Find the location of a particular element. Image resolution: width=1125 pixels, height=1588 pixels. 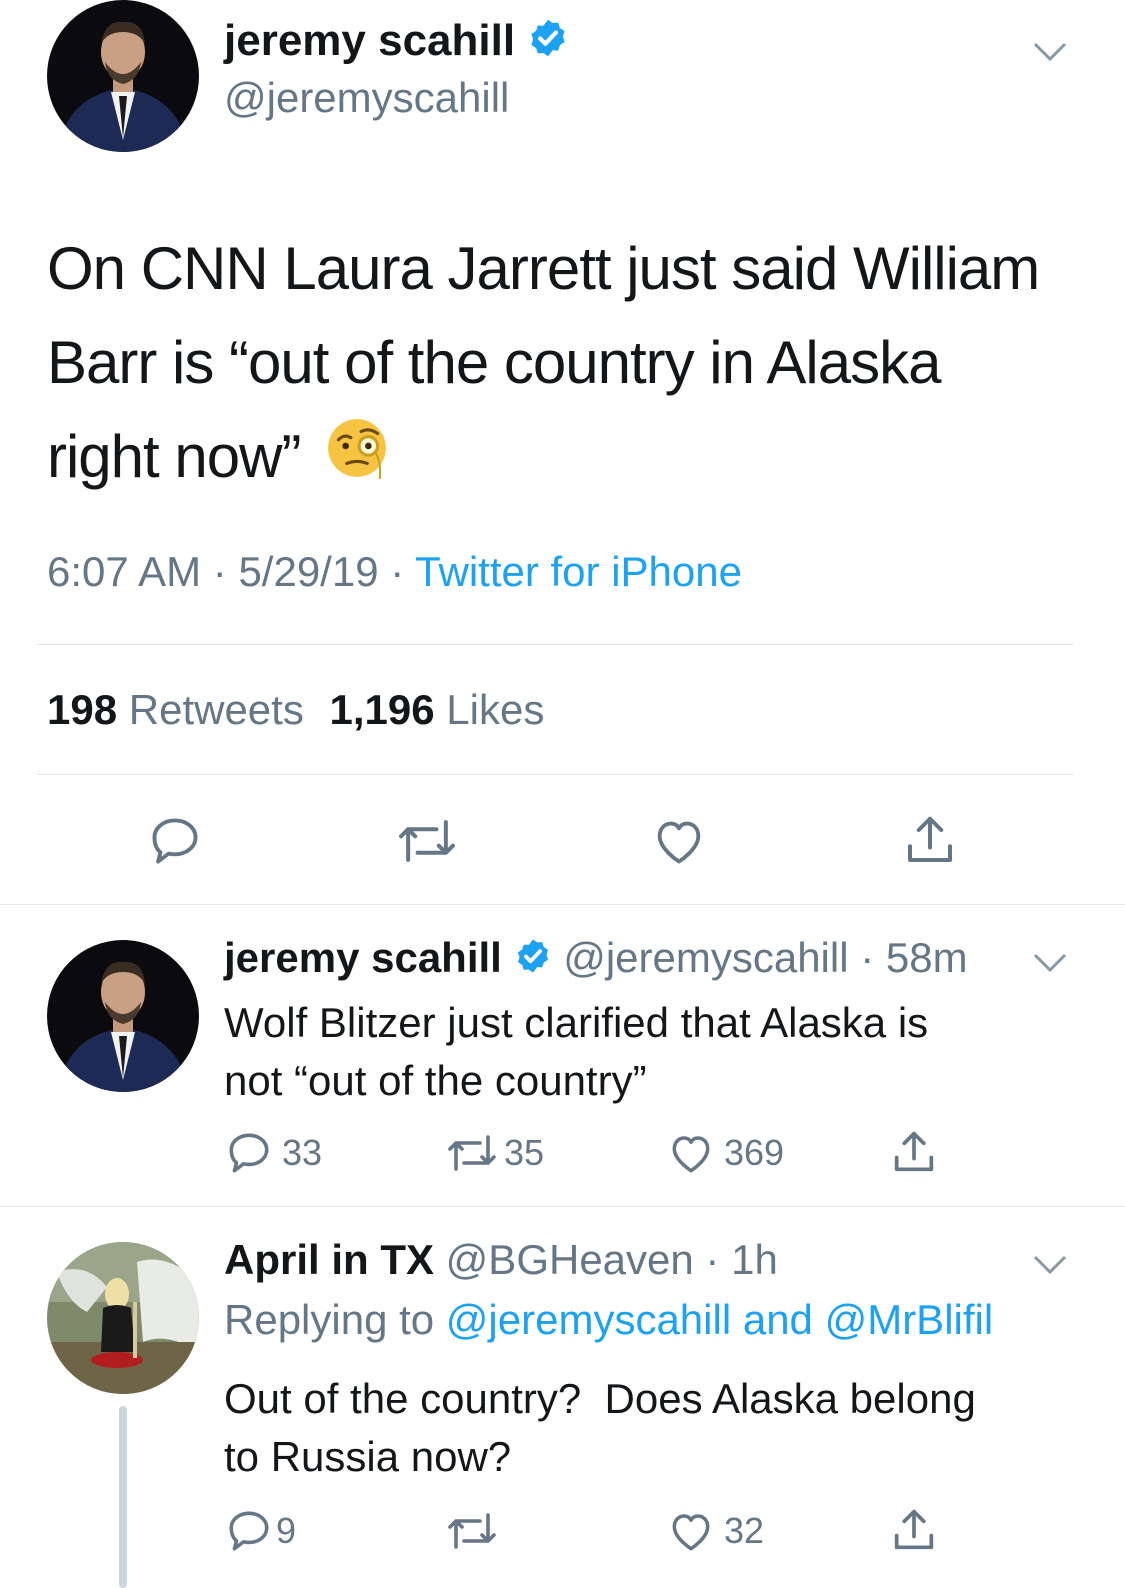

author-handle: @BGHeaven is located at coordinates (570, 1259).